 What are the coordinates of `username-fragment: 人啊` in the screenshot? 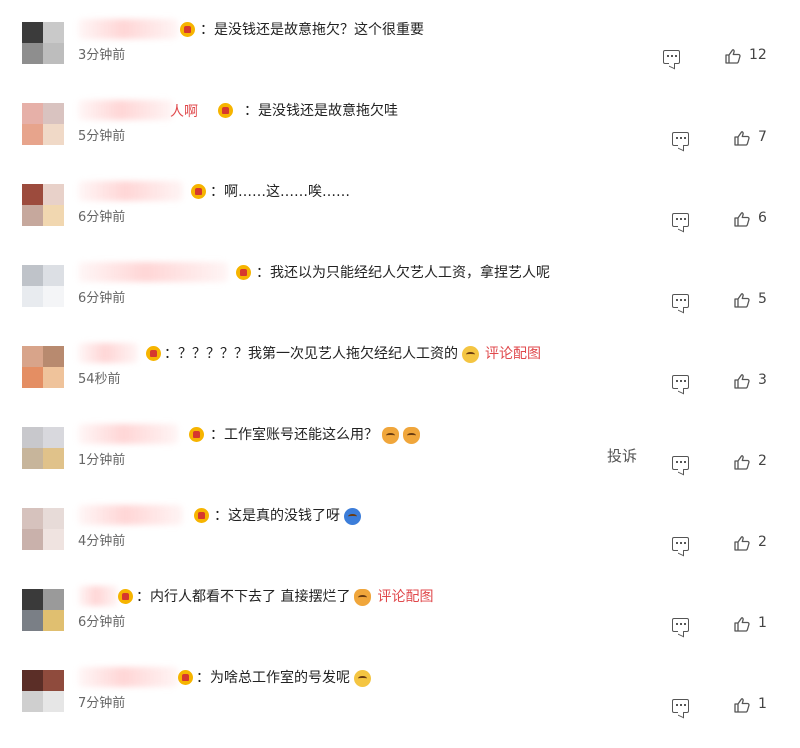 It's located at (184, 111).